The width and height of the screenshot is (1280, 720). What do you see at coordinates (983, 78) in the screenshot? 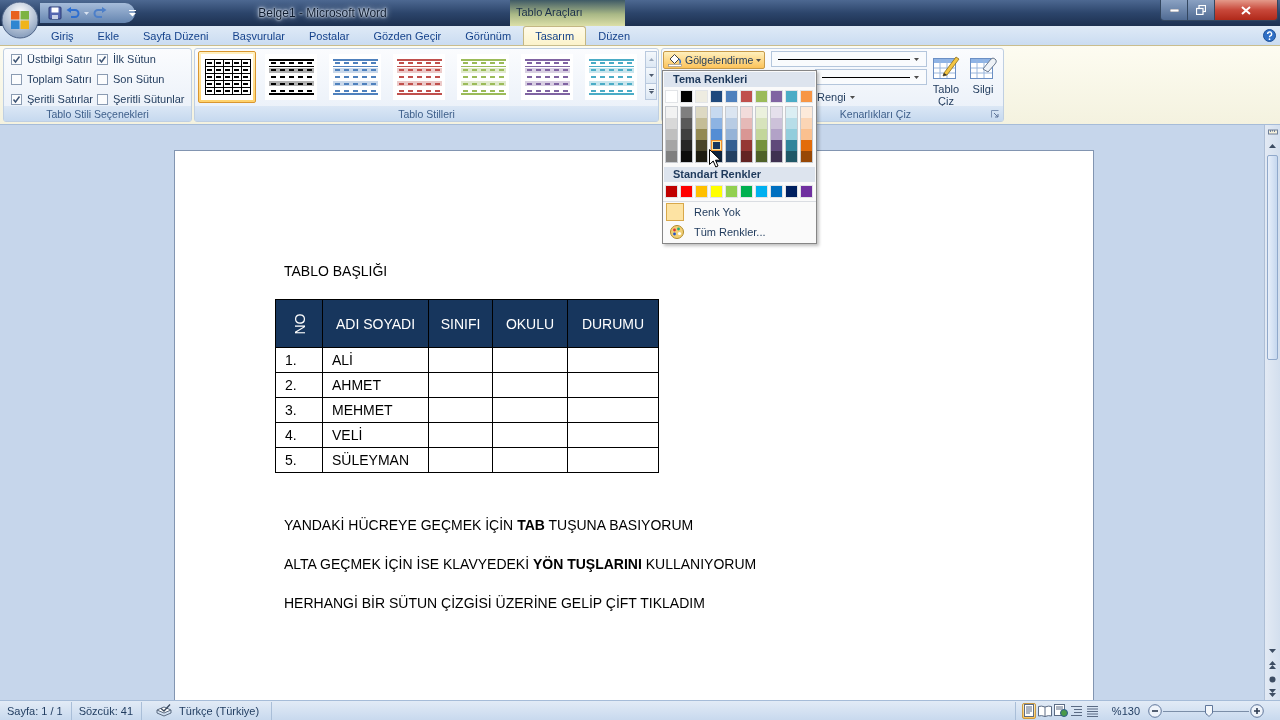
I see `eraser-button: Silgi` at bounding box center [983, 78].